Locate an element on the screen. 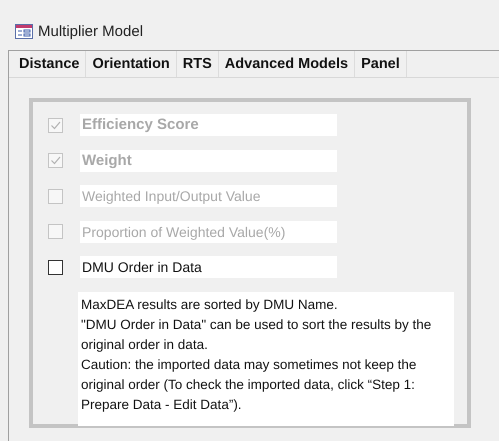 The height and width of the screenshot is (441, 499). option-label: Weighted Input/Output Value is located at coordinates (208, 196).